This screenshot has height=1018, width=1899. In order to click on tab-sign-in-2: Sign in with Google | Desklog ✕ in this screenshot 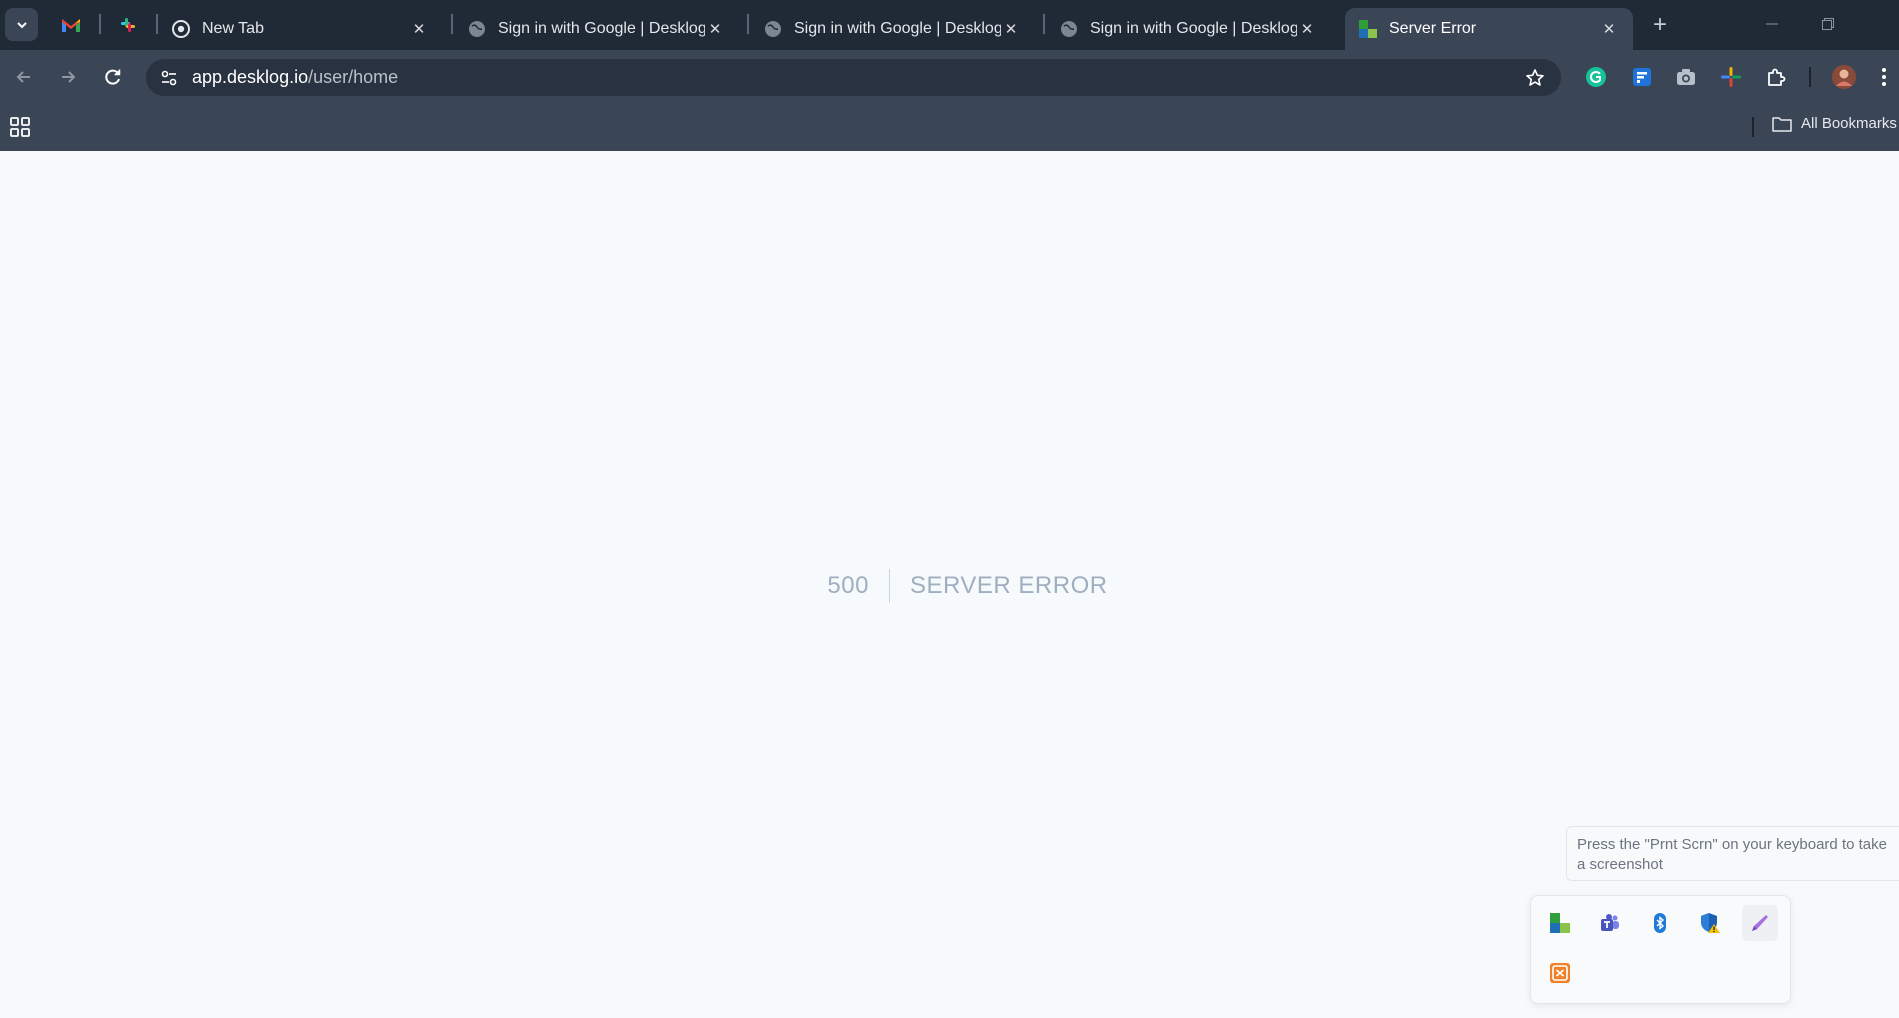, I will do `click(892, 29)`.